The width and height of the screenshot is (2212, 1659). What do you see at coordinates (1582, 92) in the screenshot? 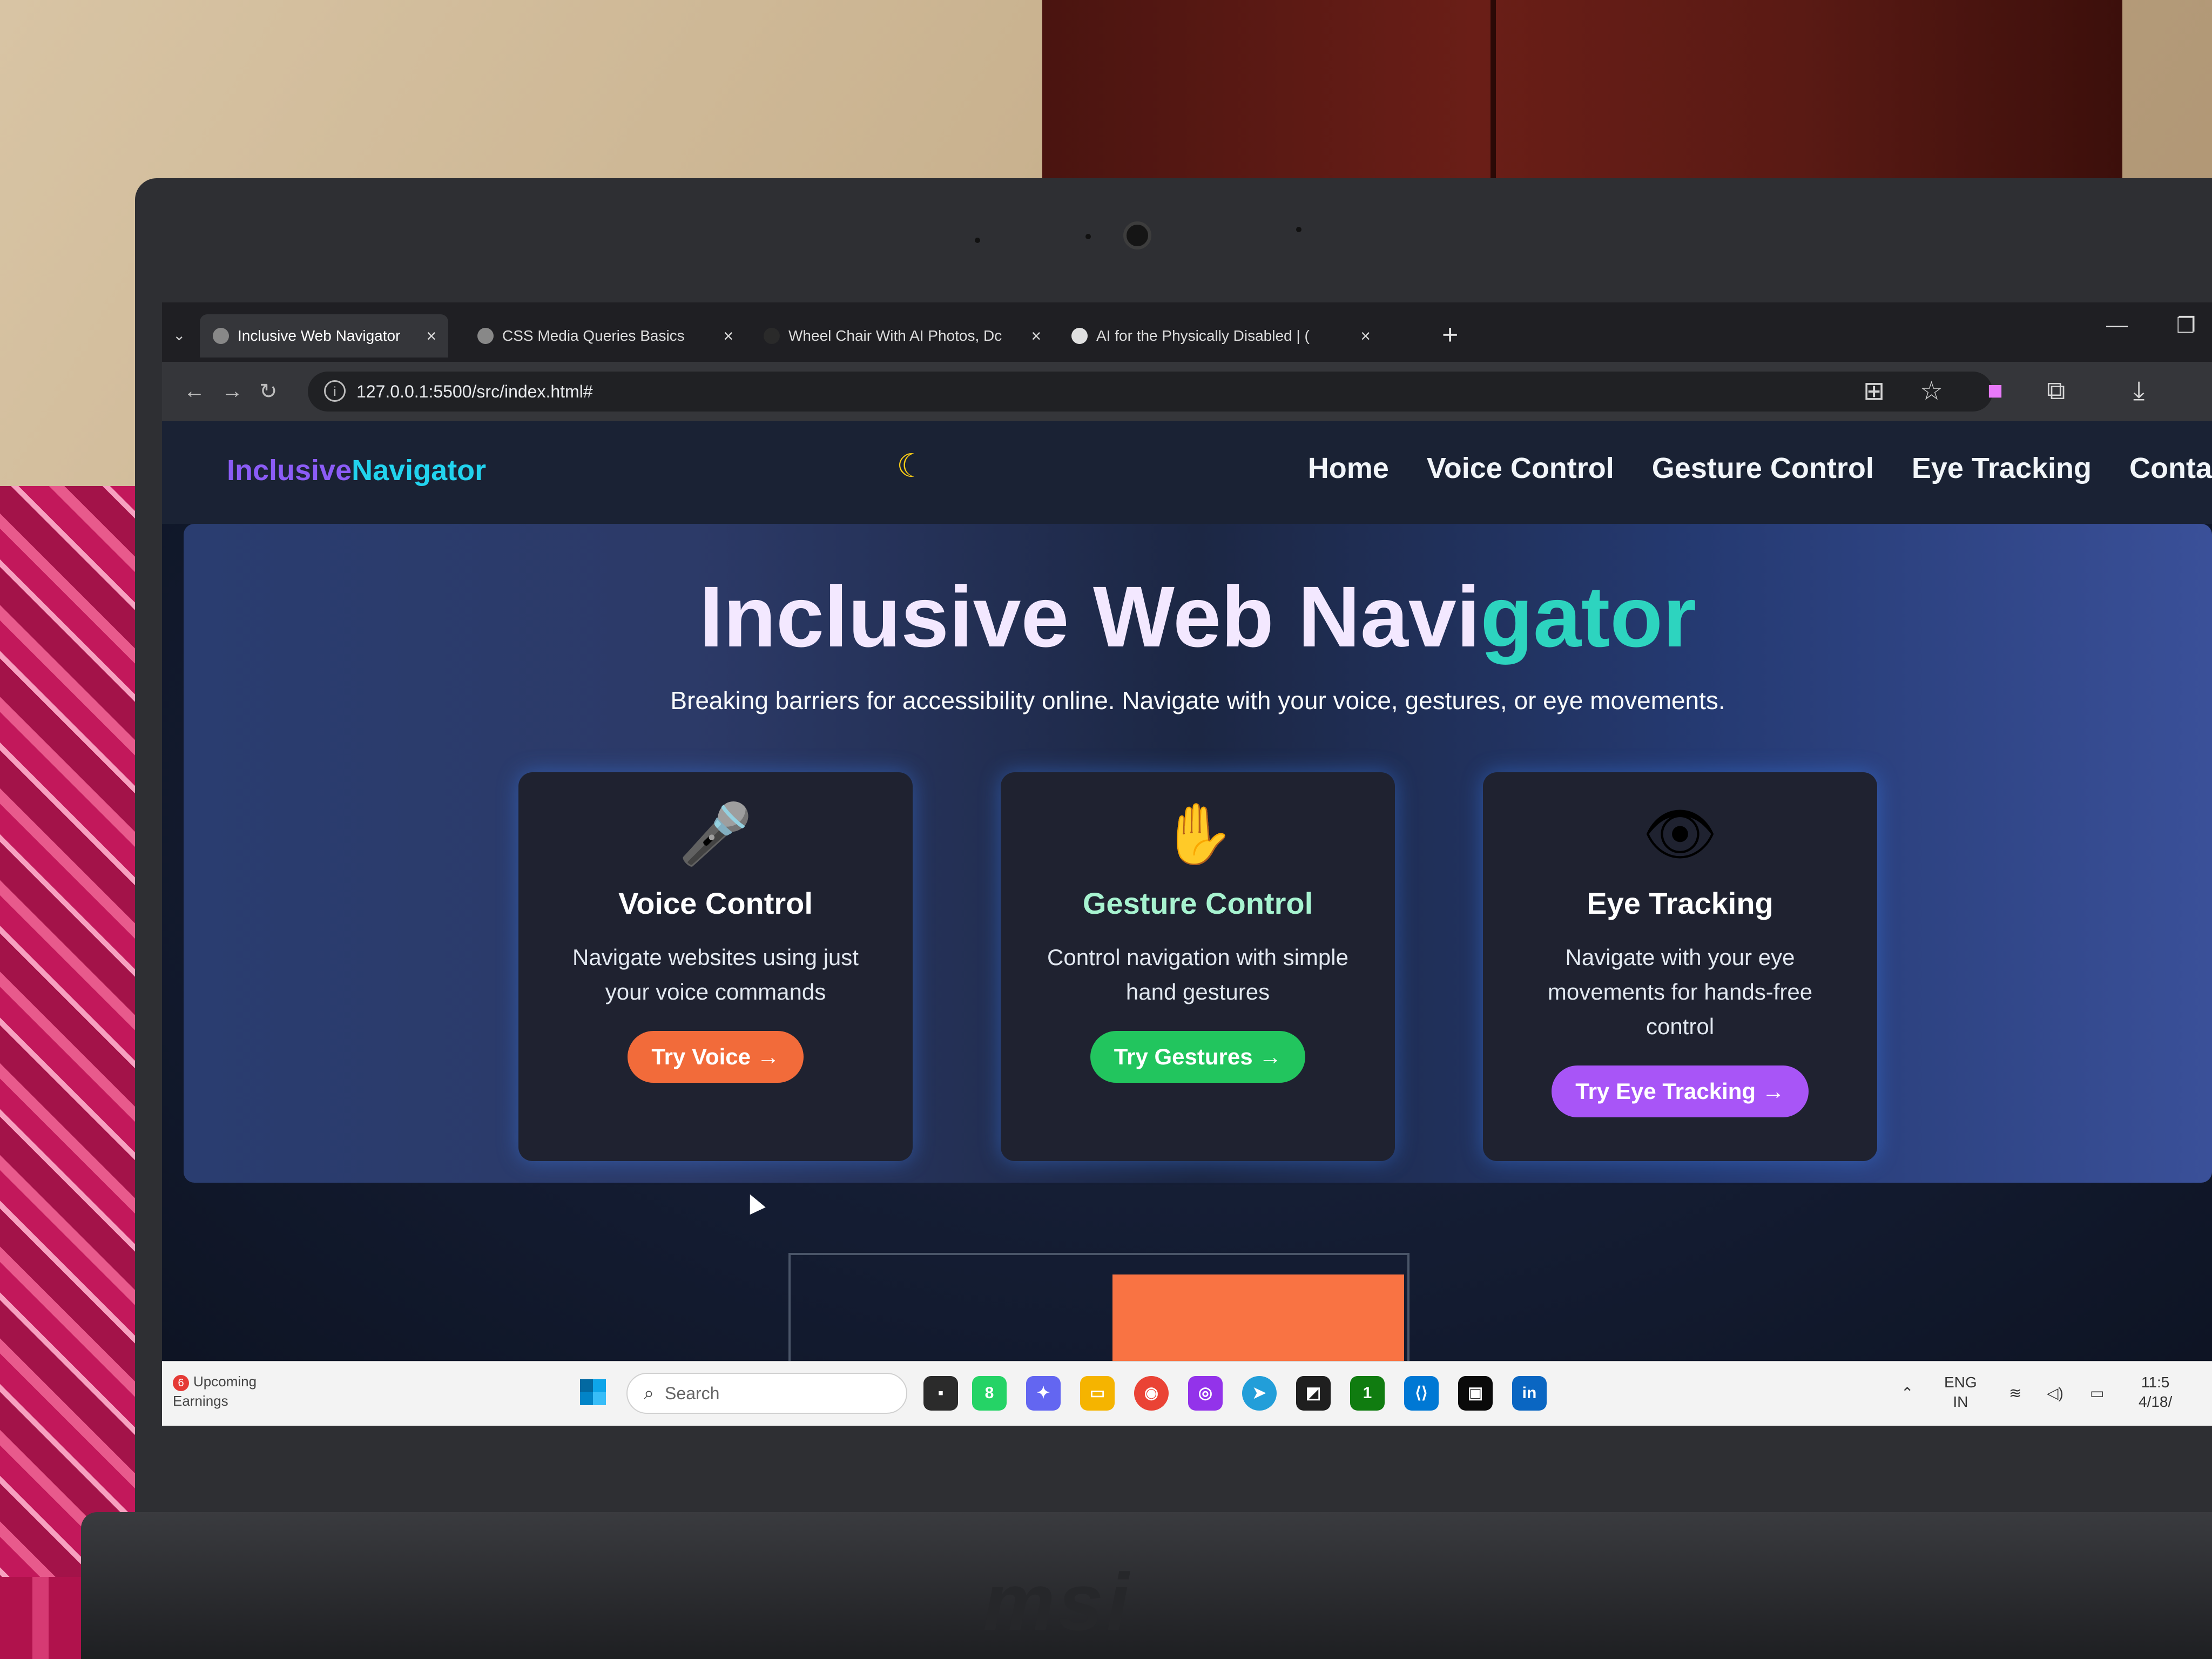
I see `background-cabinet` at bounding box center [1582, 92].